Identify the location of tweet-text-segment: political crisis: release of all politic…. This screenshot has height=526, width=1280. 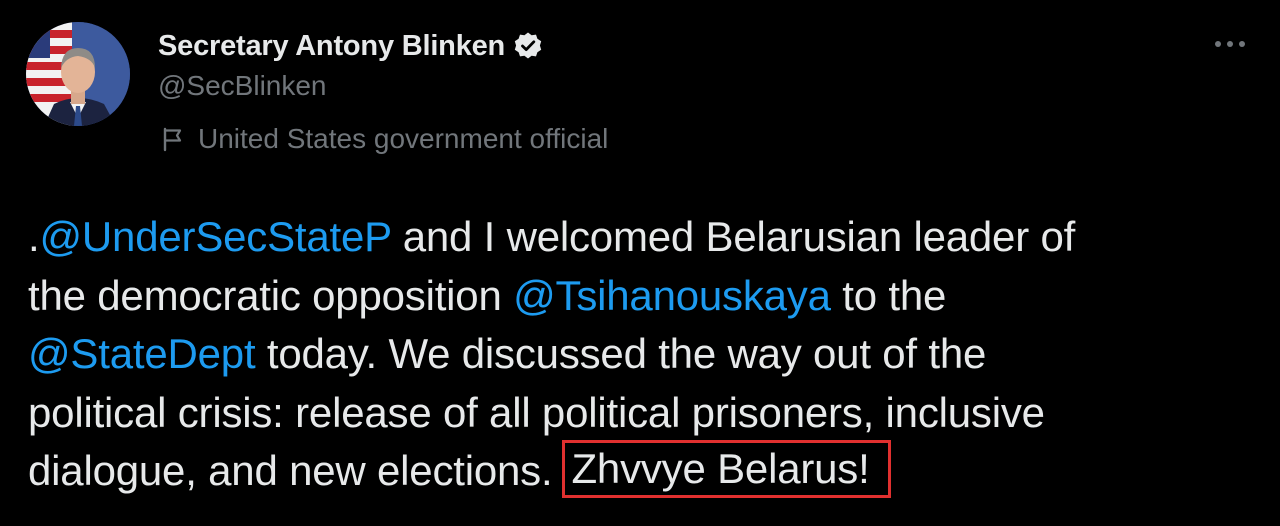
(536, 412).